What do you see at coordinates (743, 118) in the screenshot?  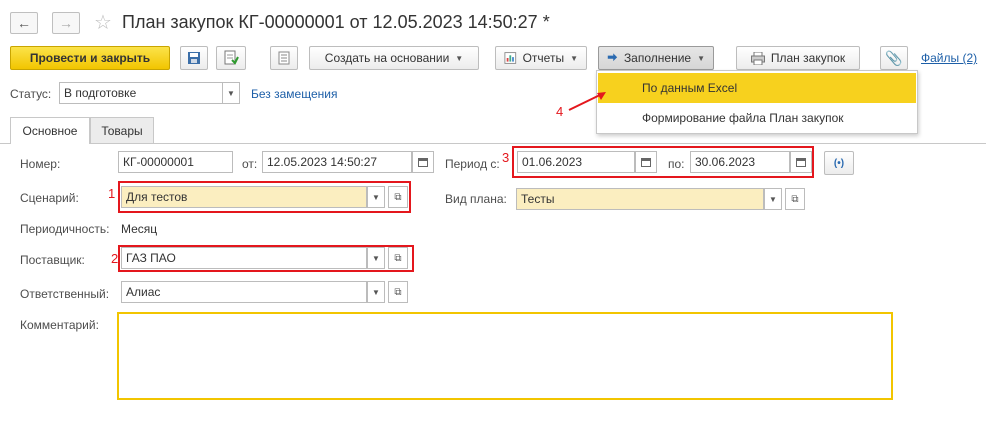 I see `menu-item-label: Формирование файла План закупок` at bounding box center [743, 118].